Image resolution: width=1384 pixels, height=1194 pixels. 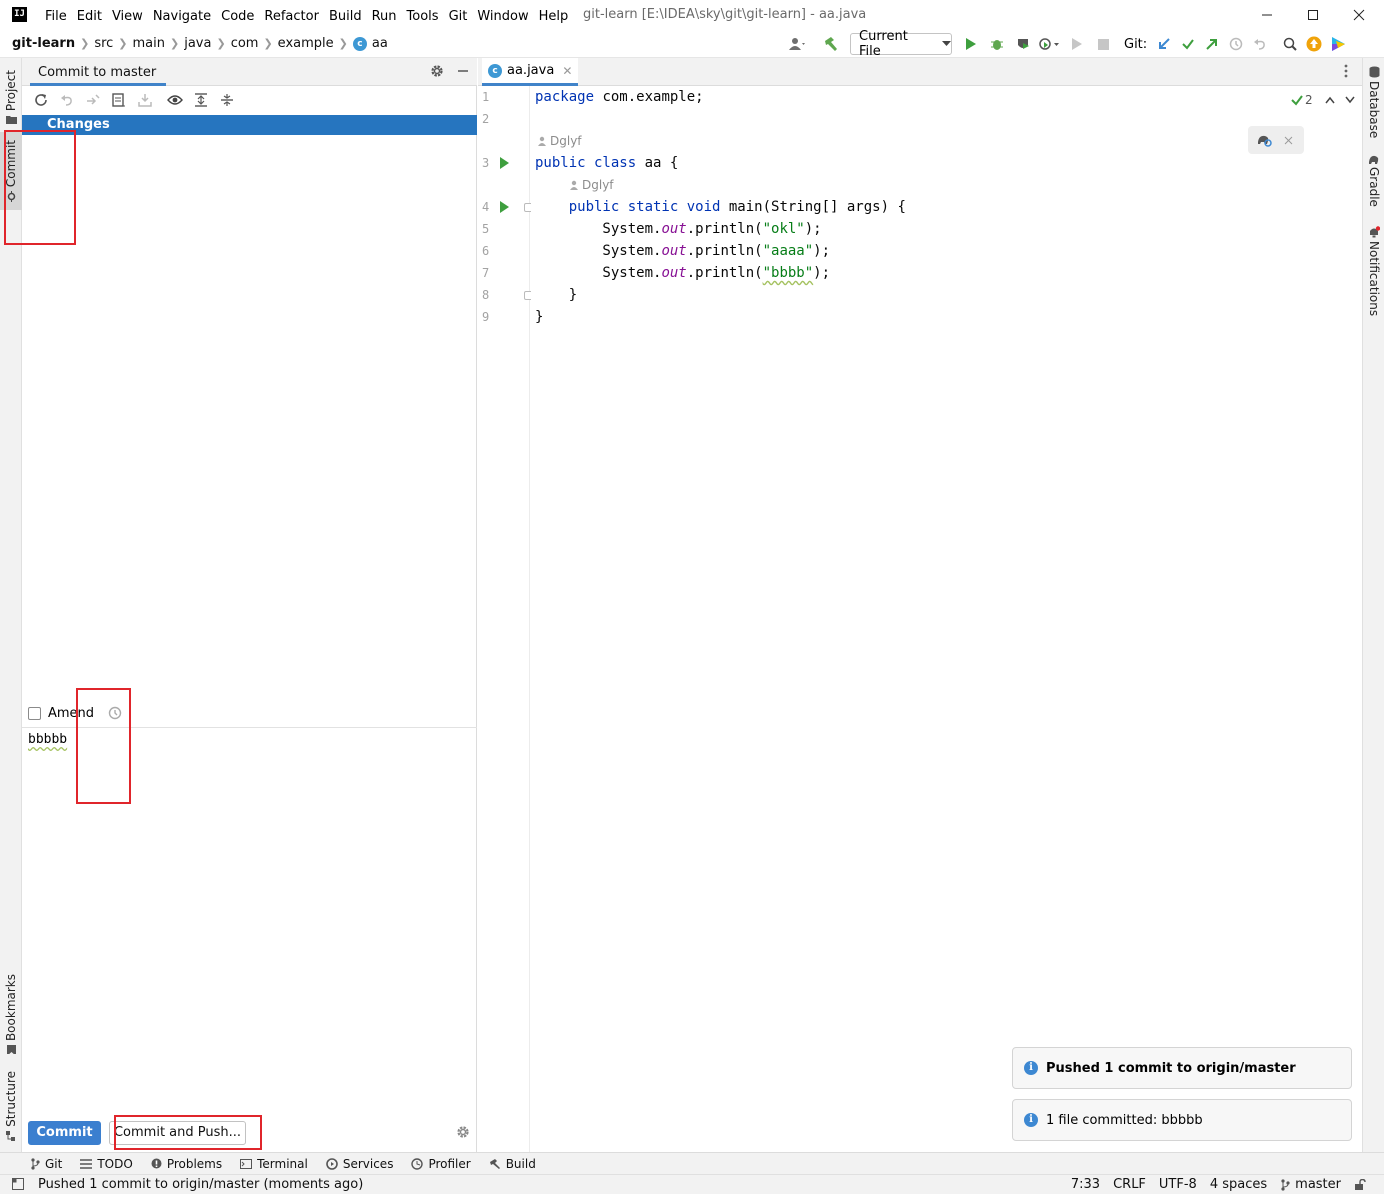 What do you see at coordinates (423, 16) in the screenshot?
I see `menu-tools: Tools` at bounding box center [423, 16].